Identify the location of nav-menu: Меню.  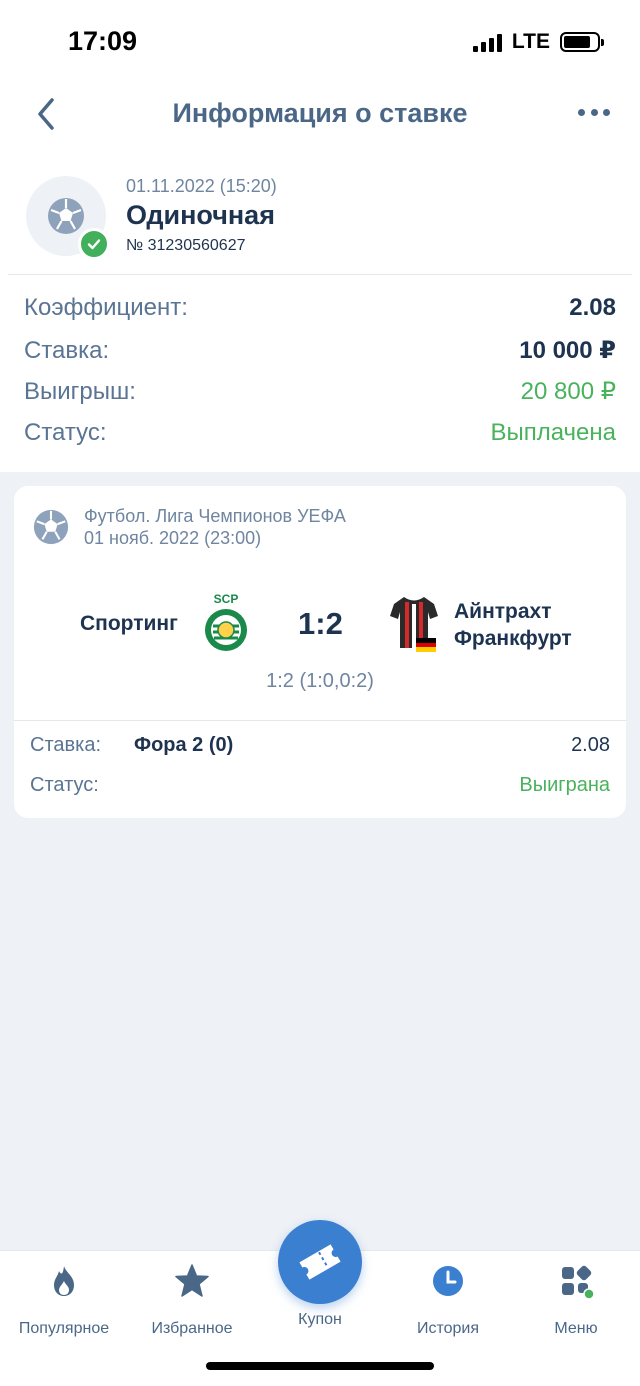
(576, 1300).